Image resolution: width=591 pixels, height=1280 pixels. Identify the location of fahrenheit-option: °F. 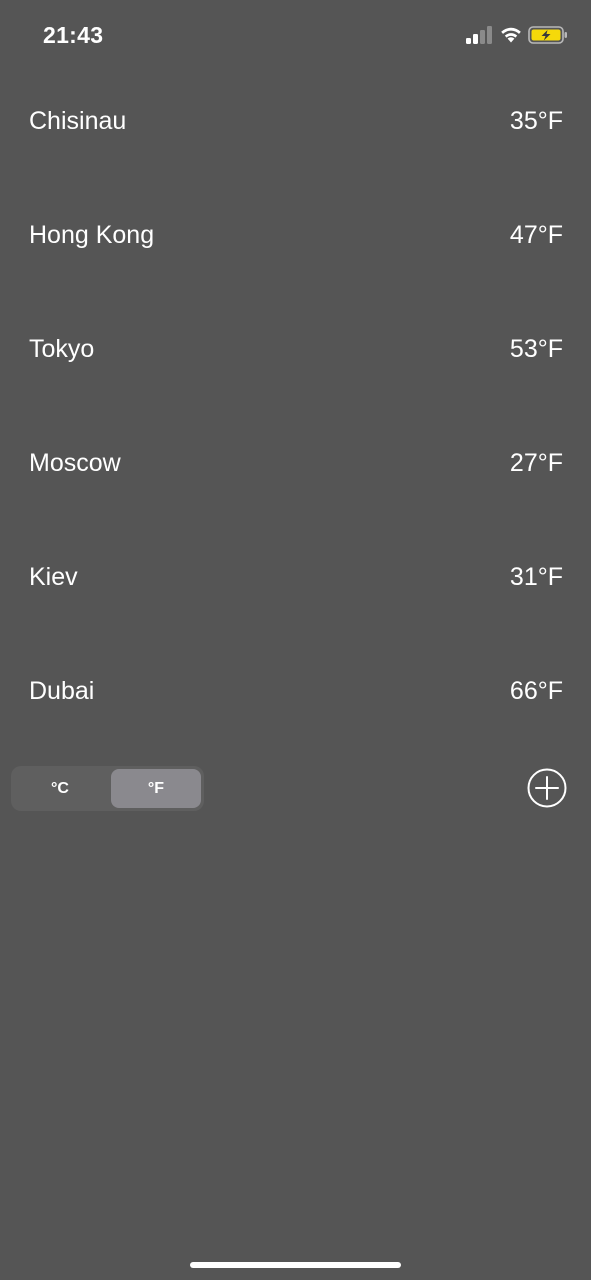
(156, 788).